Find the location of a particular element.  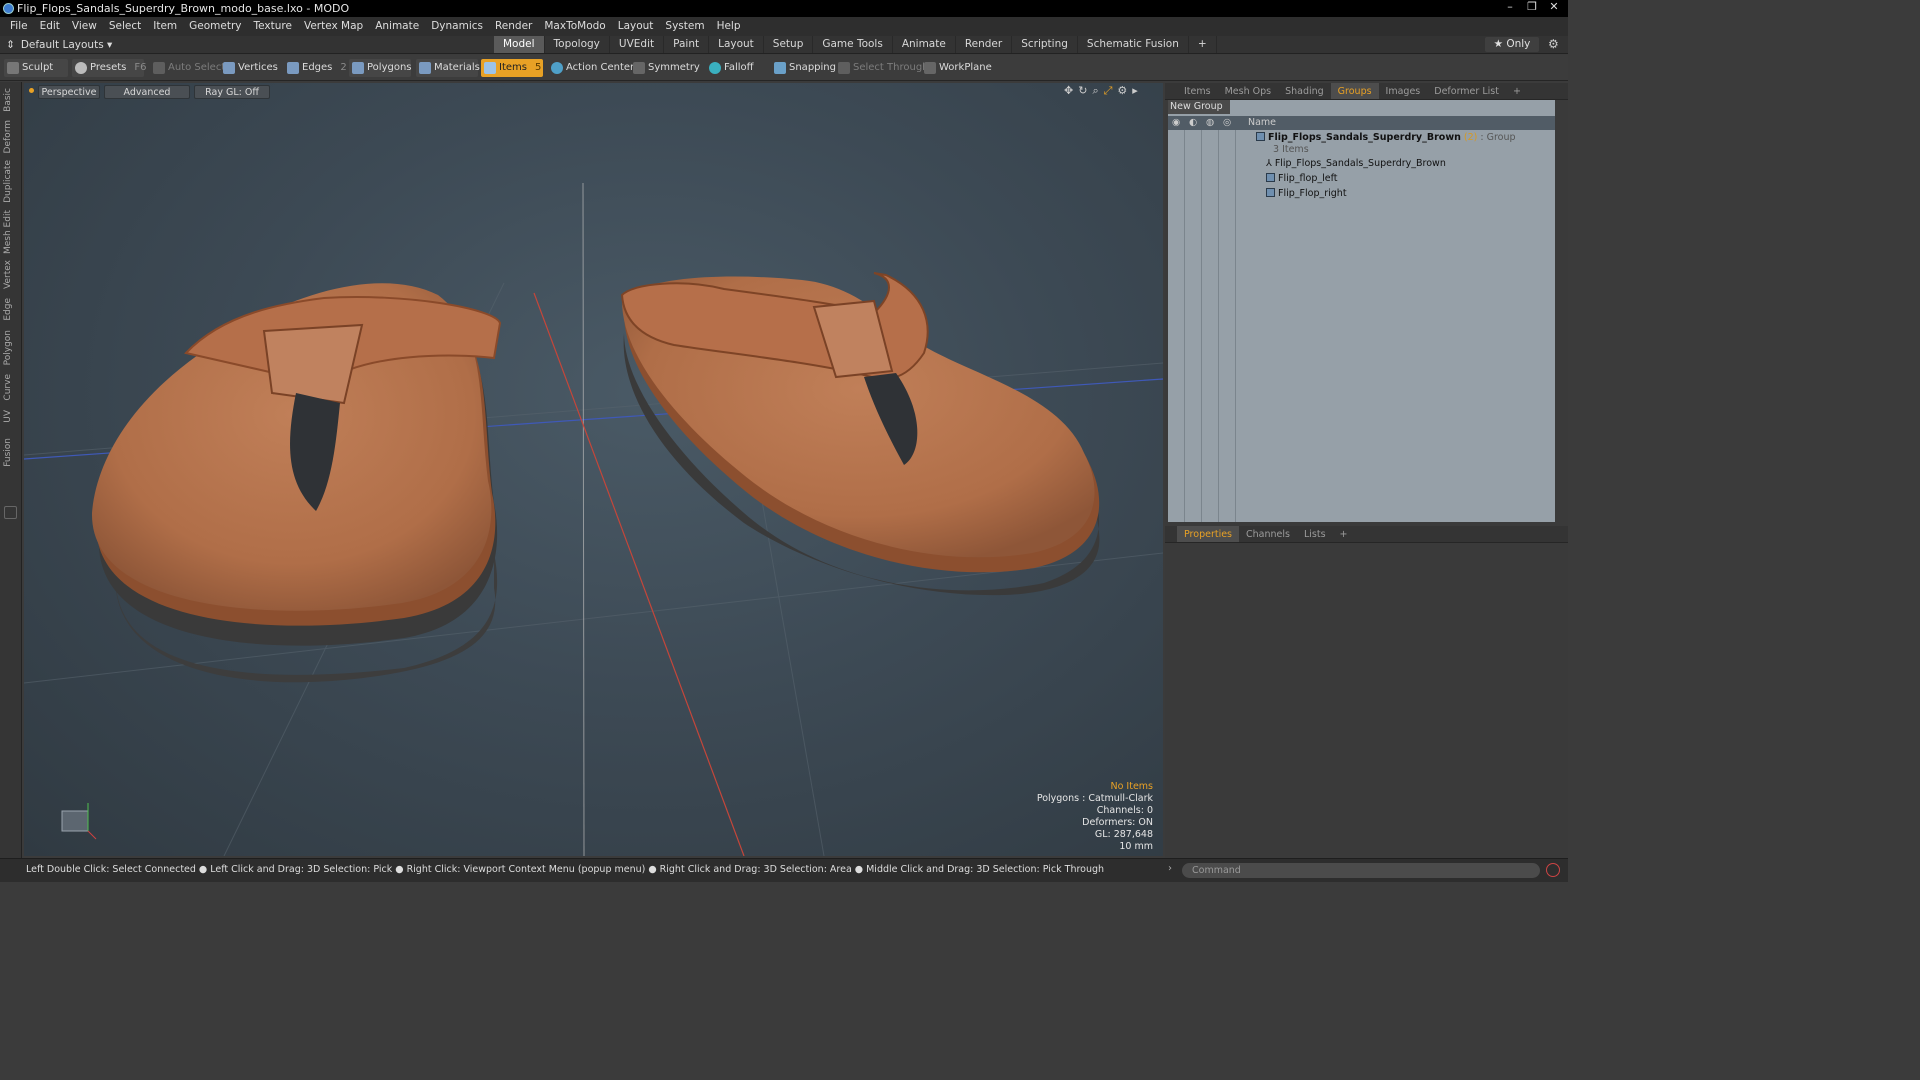

vtab-polygon: Polygon is located at coordinates (10, 347).